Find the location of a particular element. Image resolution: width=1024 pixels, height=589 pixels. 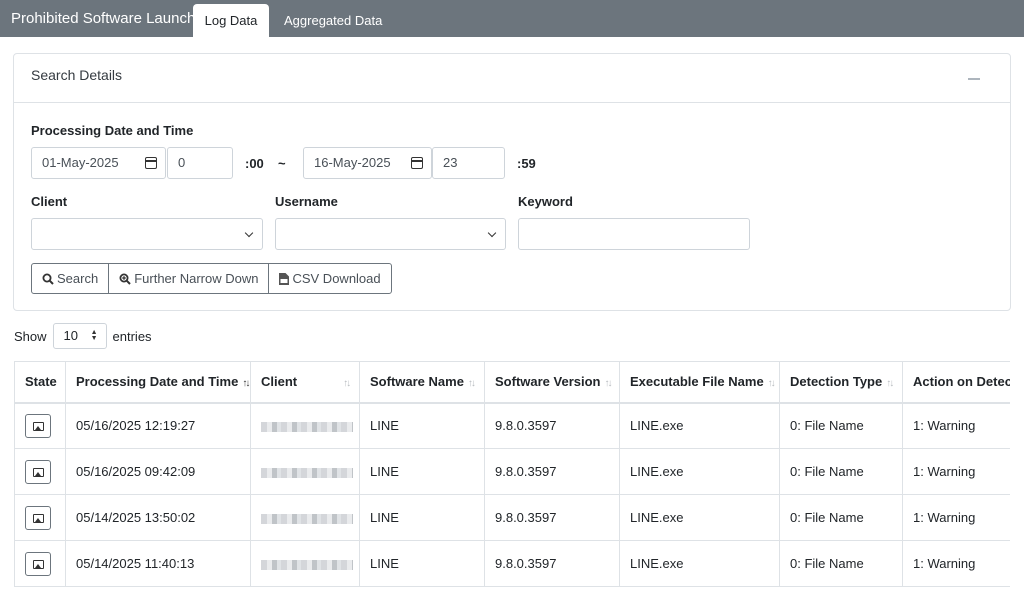

client-select is located at coordinates (147, 234).